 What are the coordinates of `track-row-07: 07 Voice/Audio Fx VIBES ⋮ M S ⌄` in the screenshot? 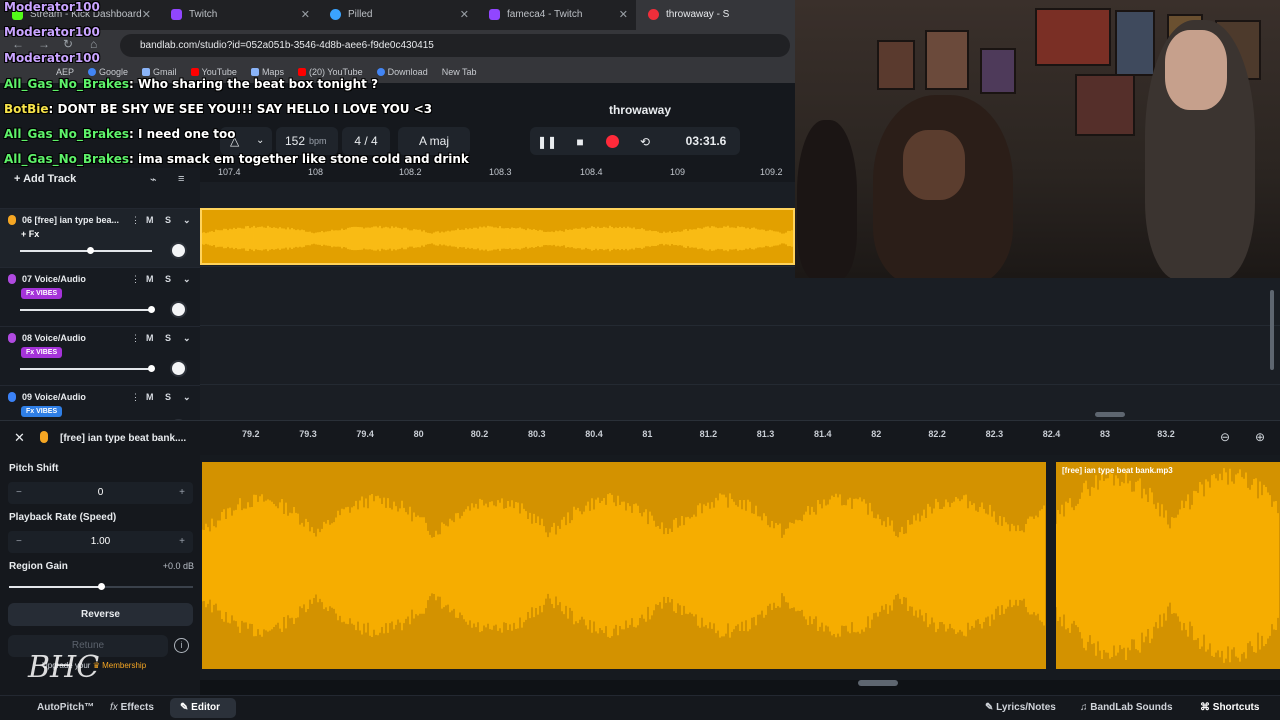 It's located at (100, 296).